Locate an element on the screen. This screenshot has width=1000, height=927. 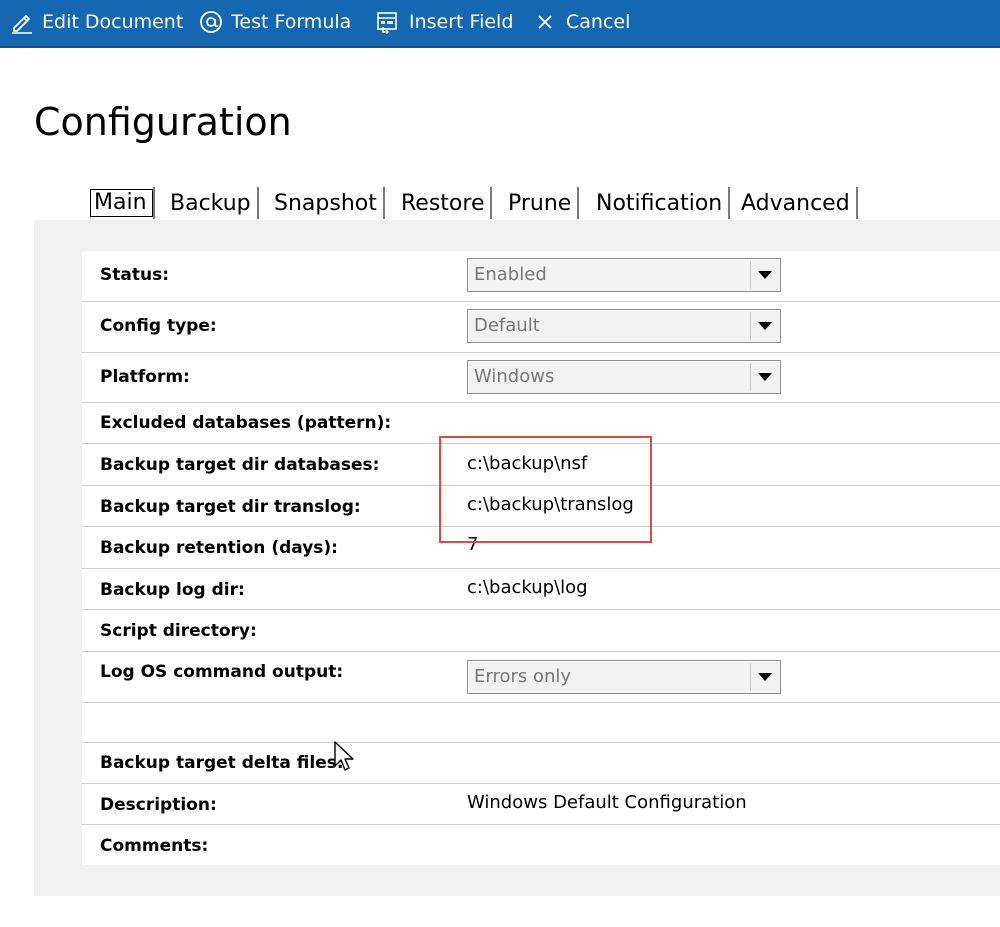
backup-log-dir-label: Backup log dir: is located at coordinates (172, 590).